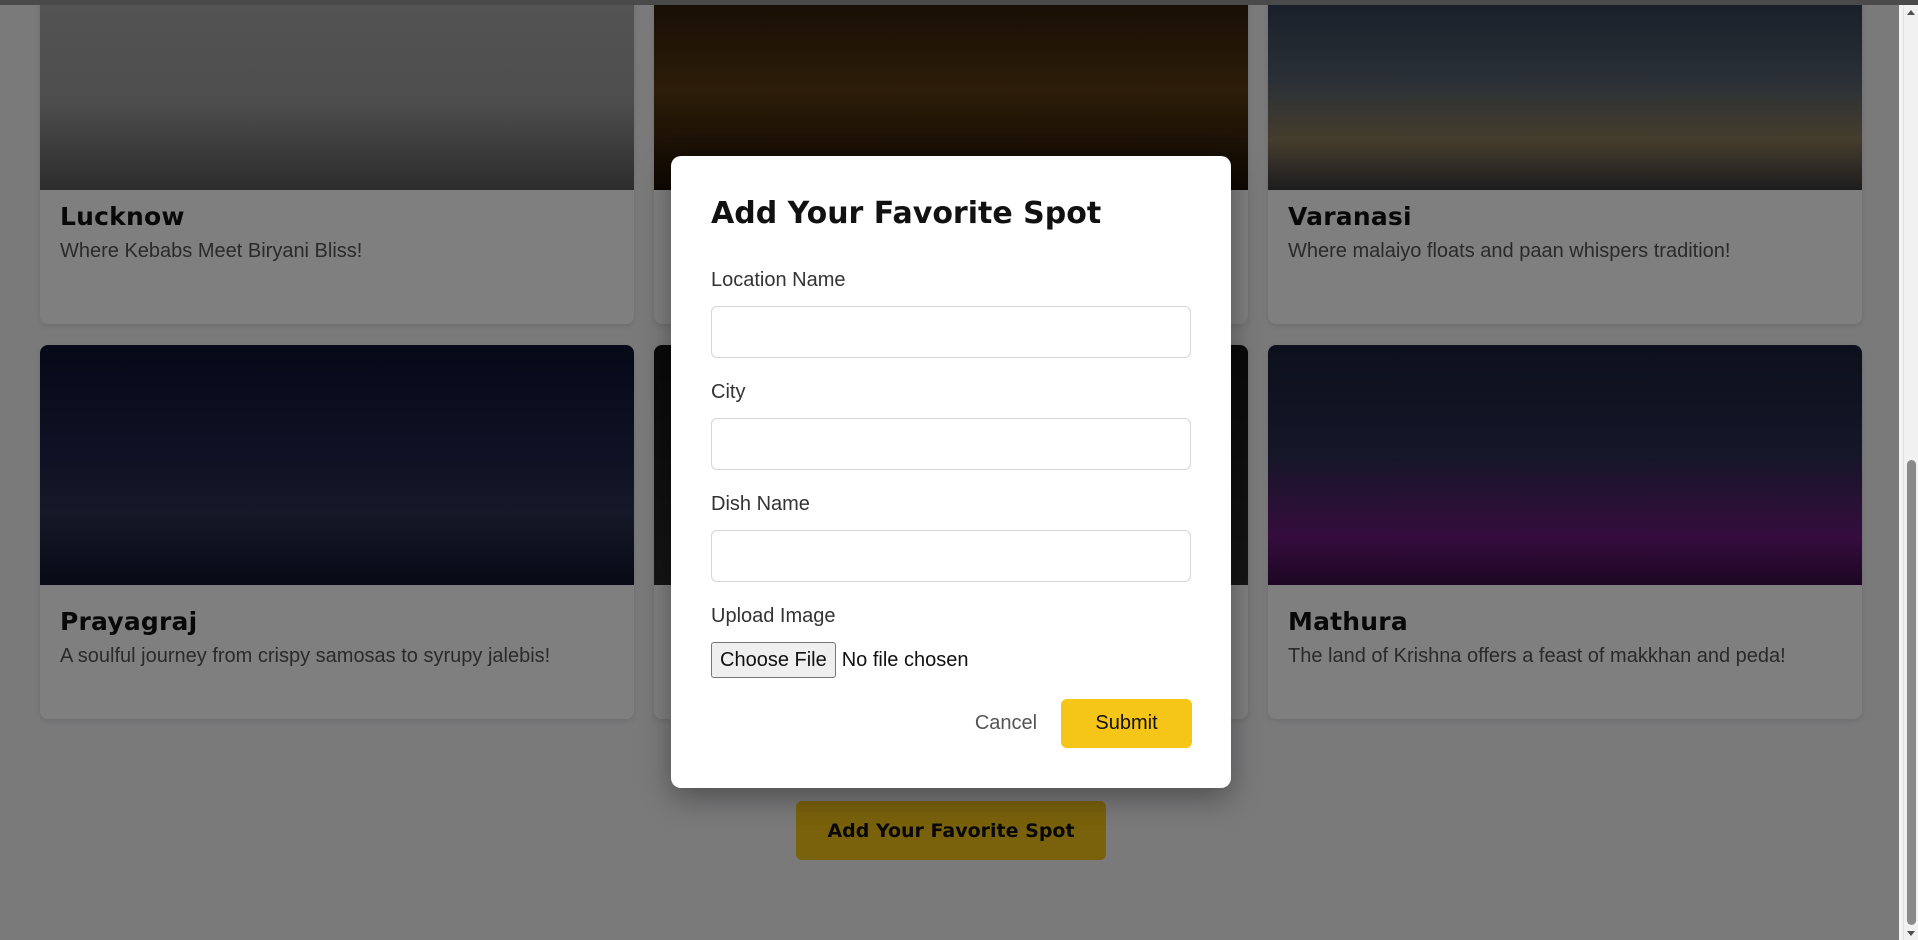 The image size is (1918, 940). Describe the element at coordinates (951, 444) in the screenshot. I see `city-input` at that location.